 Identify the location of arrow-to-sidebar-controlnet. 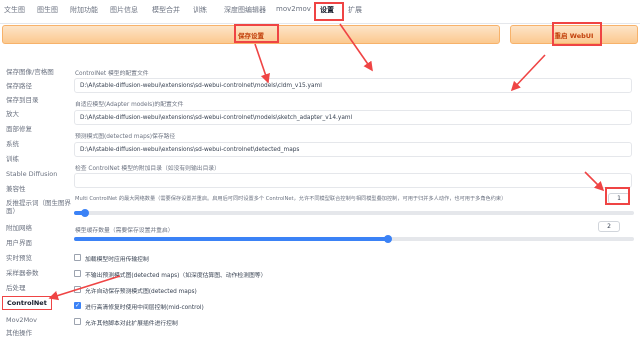
(84, 288).